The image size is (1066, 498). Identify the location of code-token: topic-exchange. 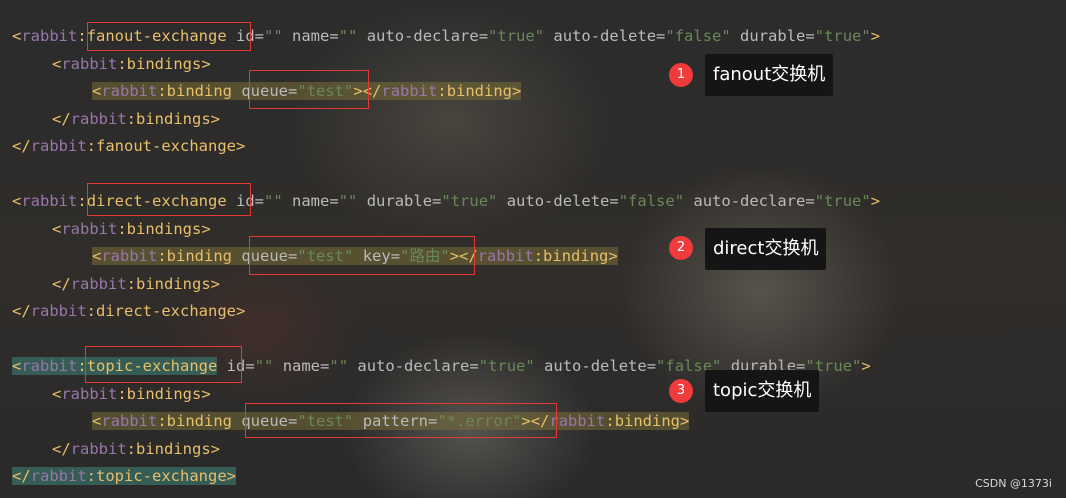
(152, 366).